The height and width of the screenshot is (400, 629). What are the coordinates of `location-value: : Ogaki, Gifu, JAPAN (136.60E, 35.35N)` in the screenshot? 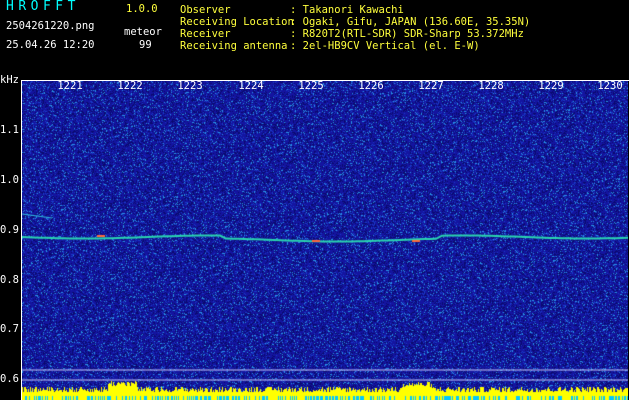 It's located at (410, 22).